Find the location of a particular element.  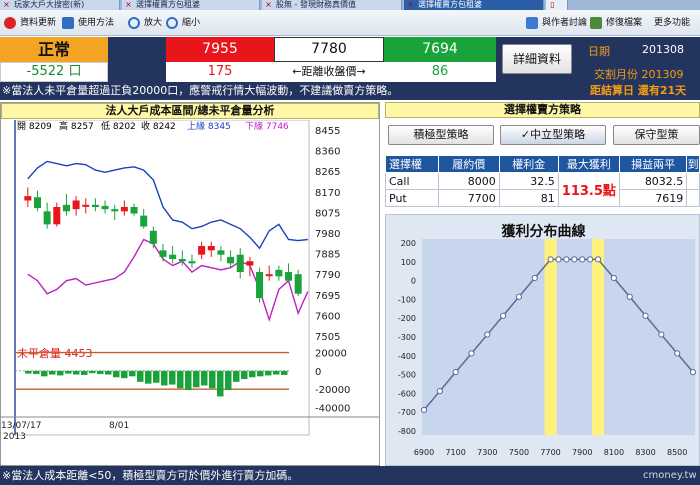

extra-cell is located at coordinates (693, 198).